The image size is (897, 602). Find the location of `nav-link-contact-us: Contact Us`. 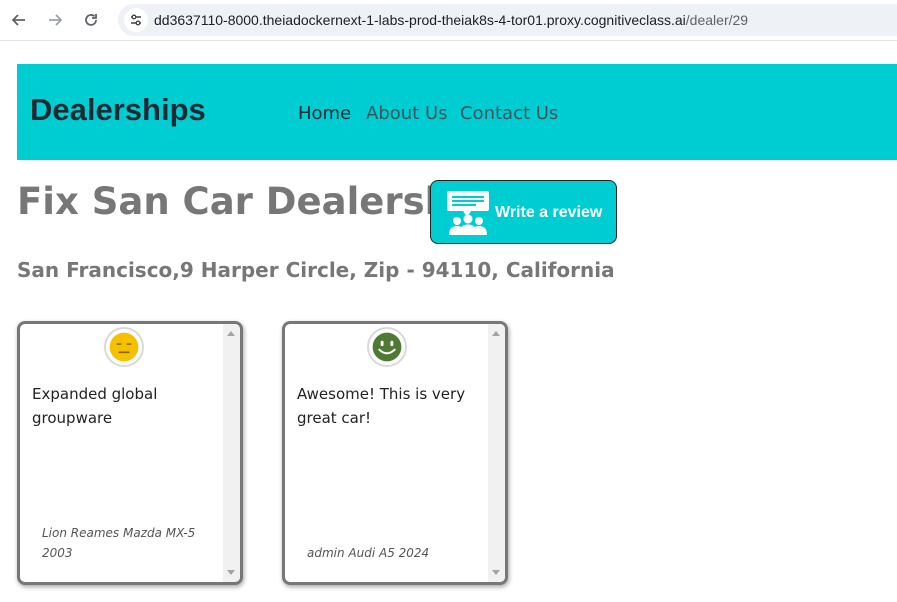

nav-link-contact-us: Contact Us is located at coordinates (509, 113).